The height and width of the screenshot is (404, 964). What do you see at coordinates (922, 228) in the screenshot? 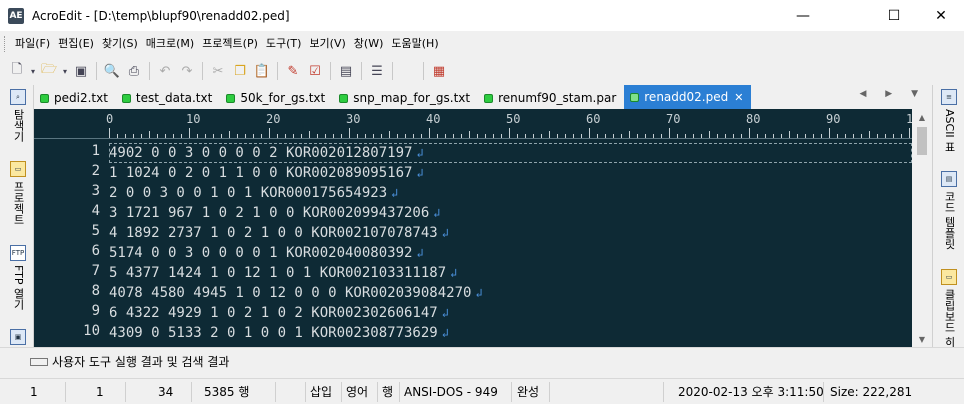
I see `vertical-scrollbar: ▲ ▼` at bounding box center [922, 228].